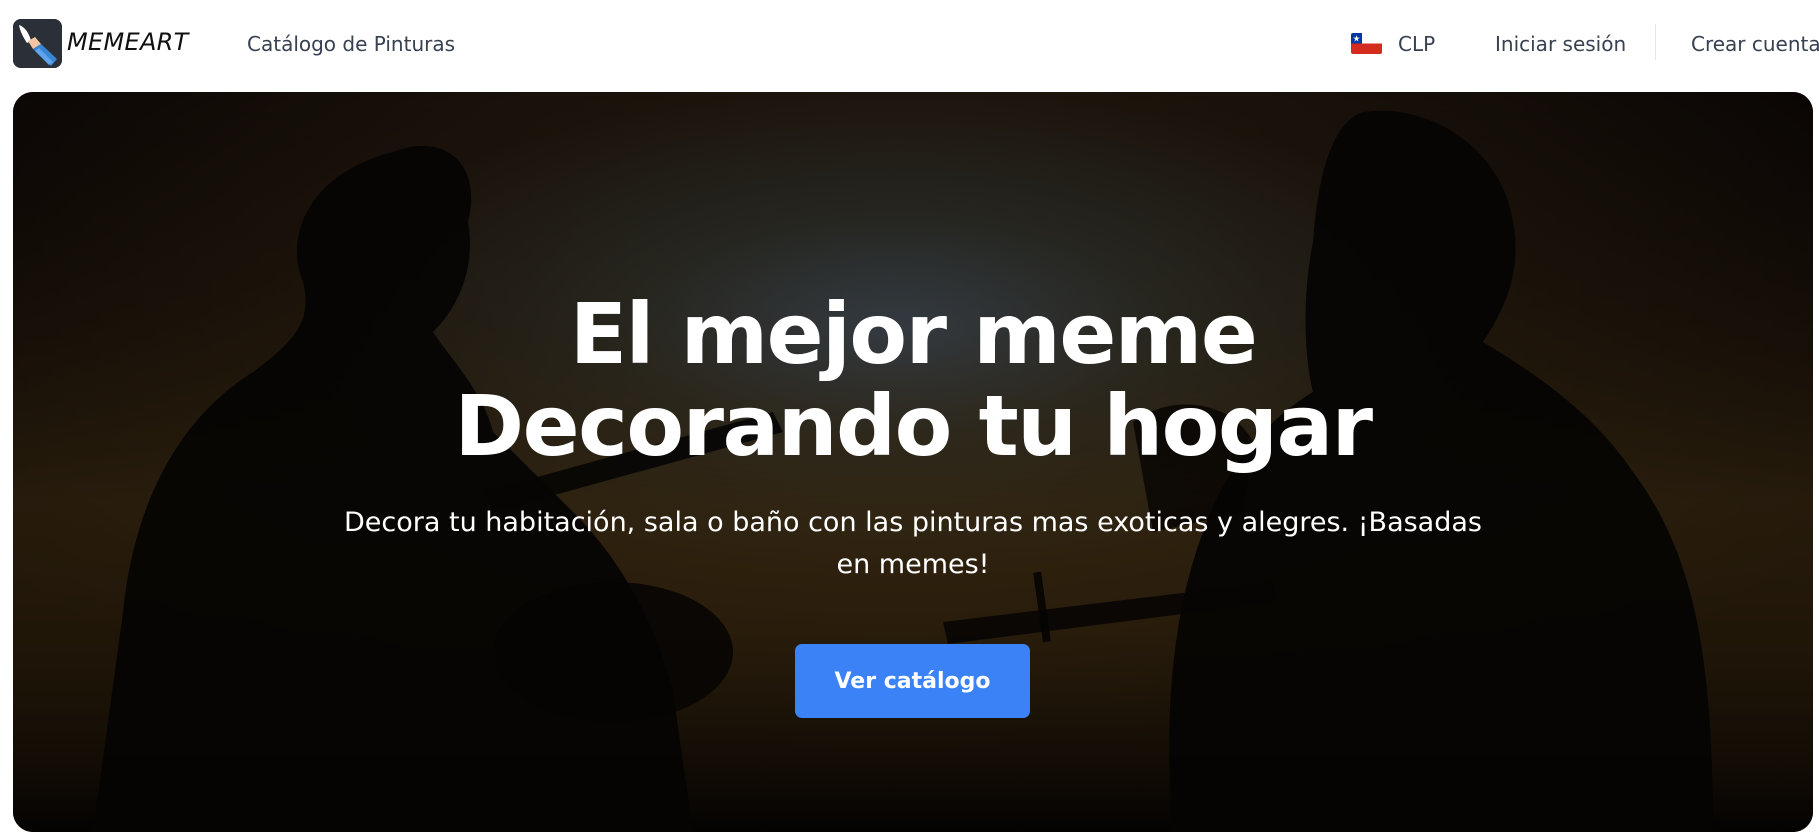 The width and height of the screenshot is (1819, 832). Describe the element at coordinates (1655, 42) in the screenshot. I see `nav-divider` at that location.